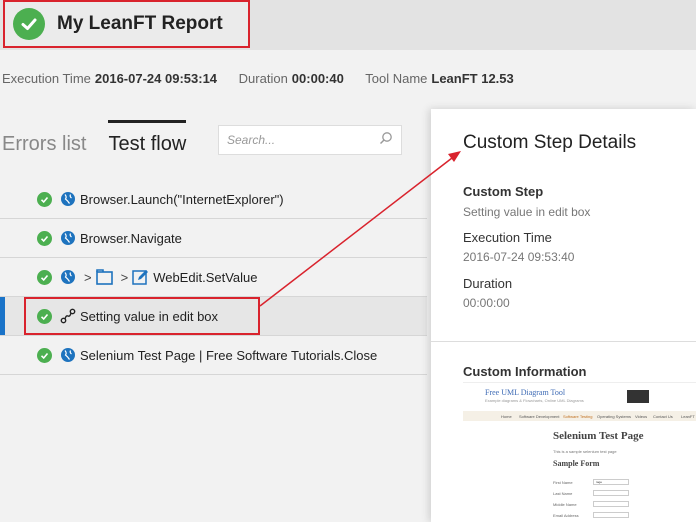 The height and width of the screenshot is (522, 696). What do you see at coordinates (68, 316) in the screenshot?
I see `custom-step-icon` at bounding box center [68, 316].